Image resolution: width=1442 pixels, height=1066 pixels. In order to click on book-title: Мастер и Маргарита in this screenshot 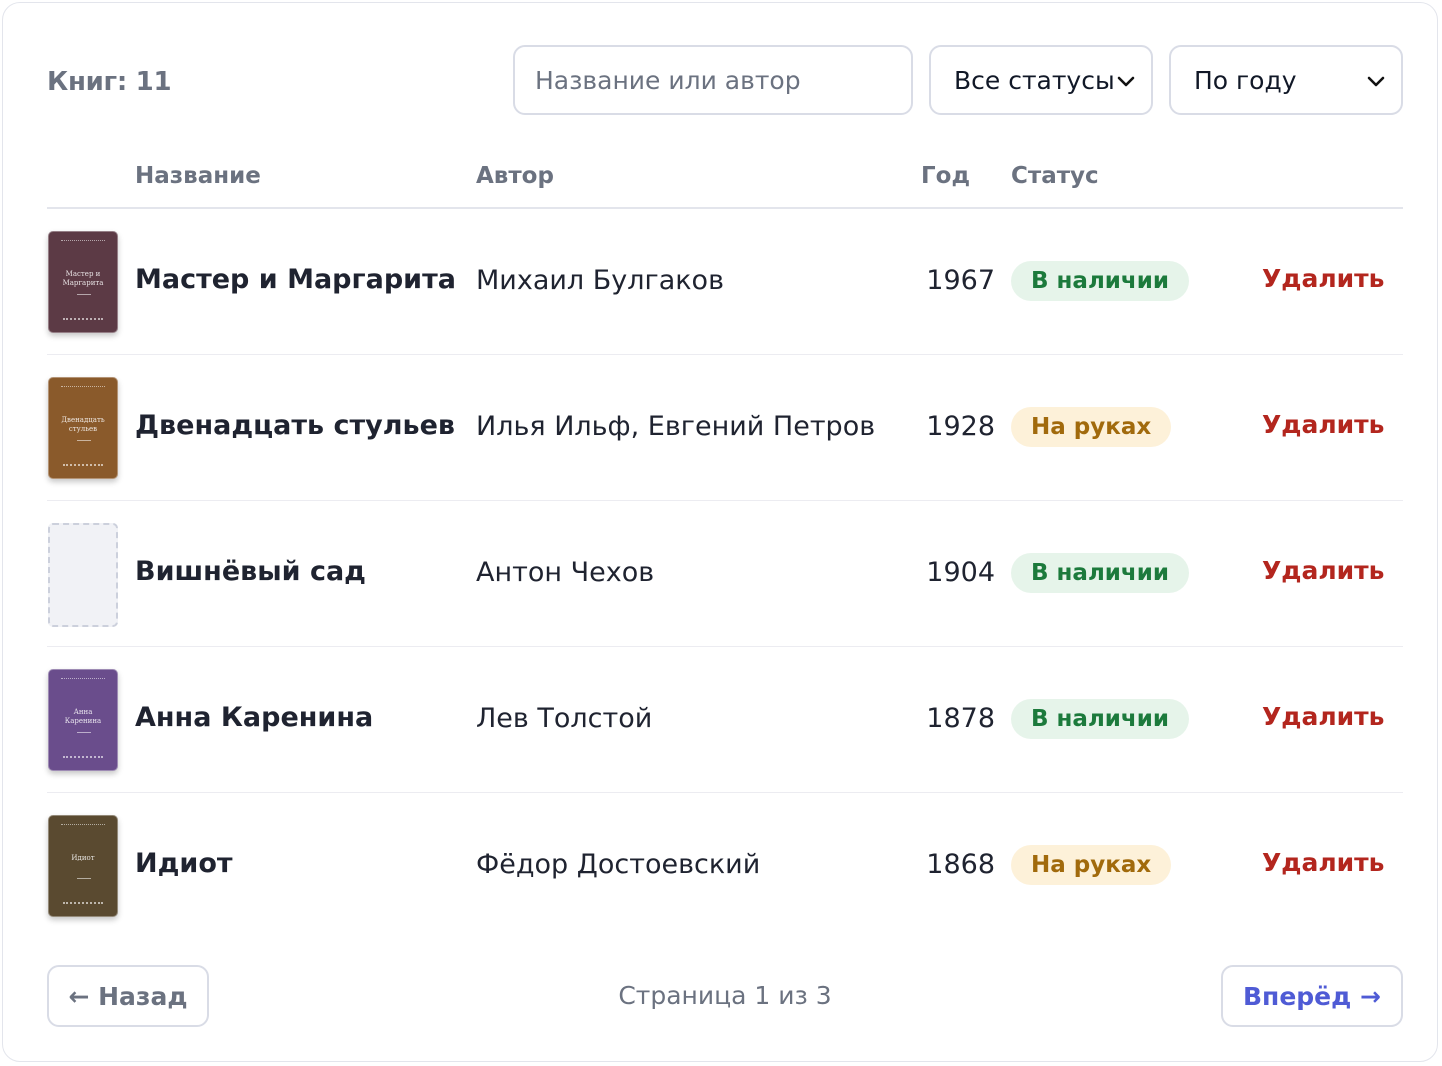, I will do `click(295, 279)`.